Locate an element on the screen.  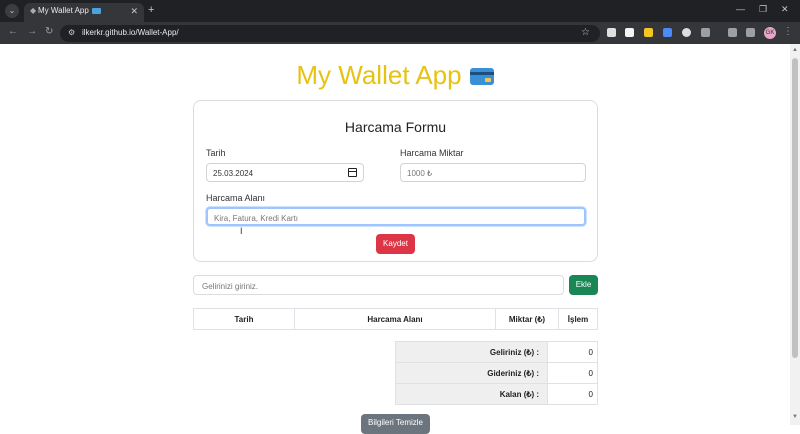
expense-area-input: Kira, Fatura, Kredi Kartı is located at coordinates (396, 216).